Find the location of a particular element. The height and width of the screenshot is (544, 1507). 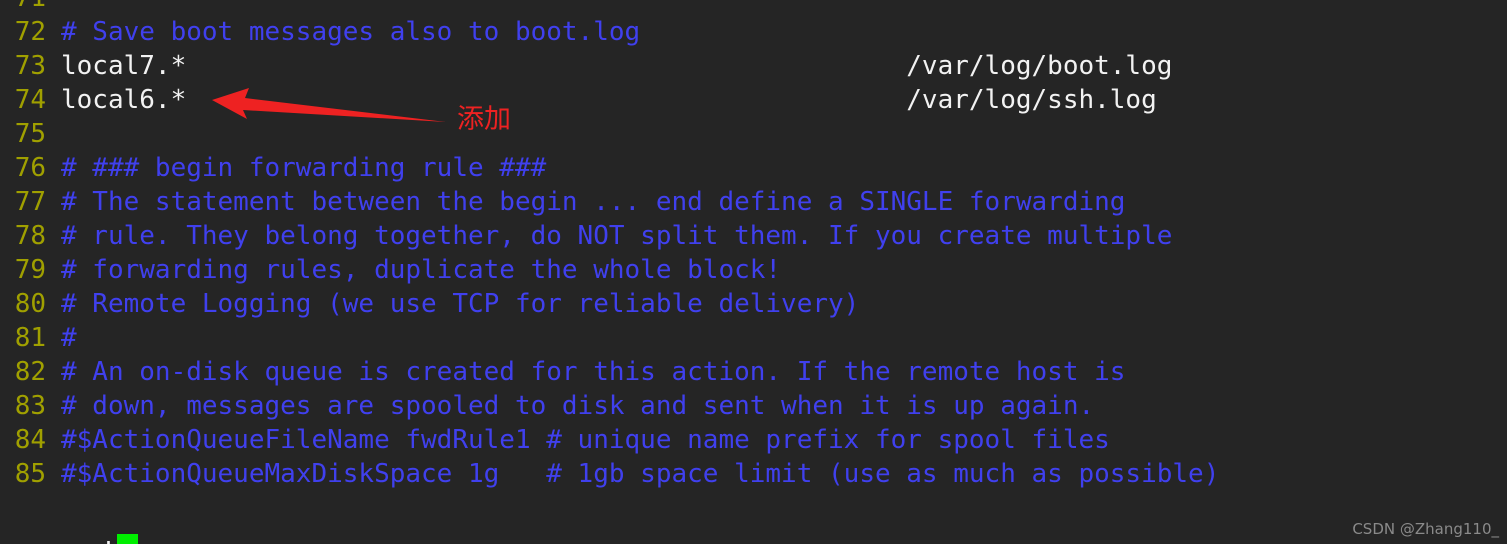

code-line: 74 local6.* /var/log/ssh.log is located at coordinates (753, 100).